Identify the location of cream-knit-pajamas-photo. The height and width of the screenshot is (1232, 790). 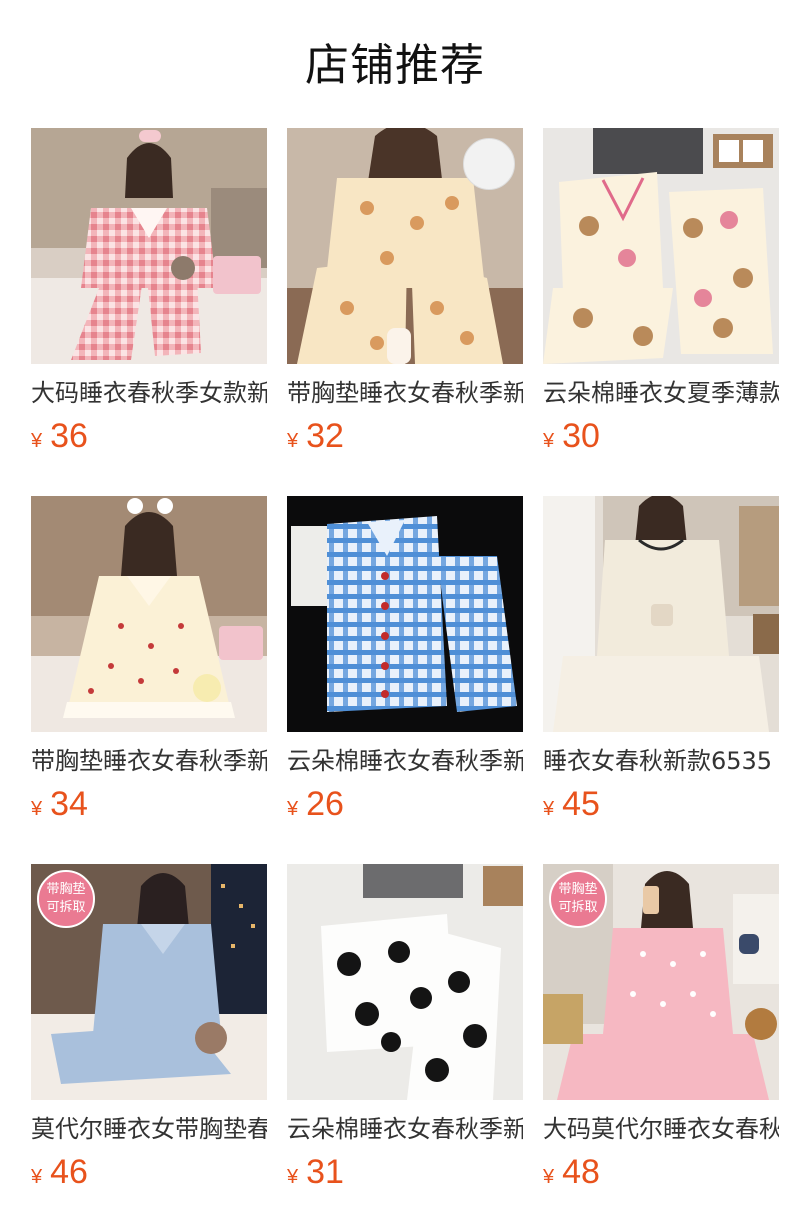
(661, 614).